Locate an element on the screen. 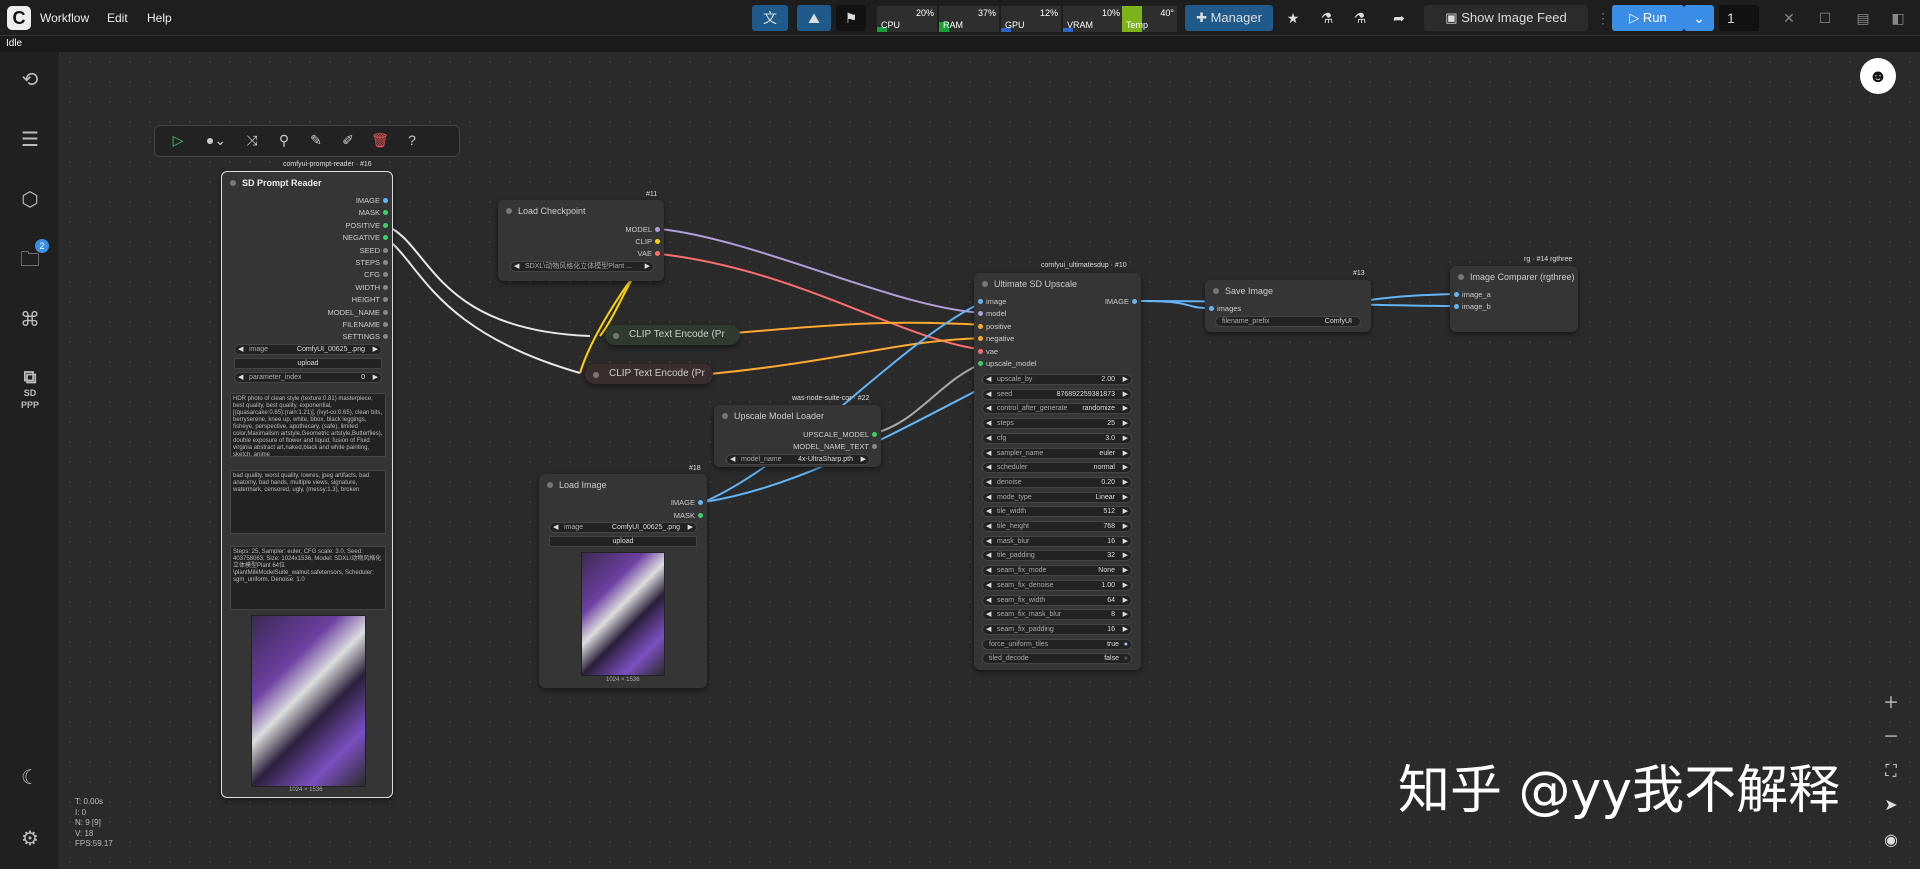 This screenshot has height=869, width=1920. translate-icon: 文 is located at coordinates (770, 18).